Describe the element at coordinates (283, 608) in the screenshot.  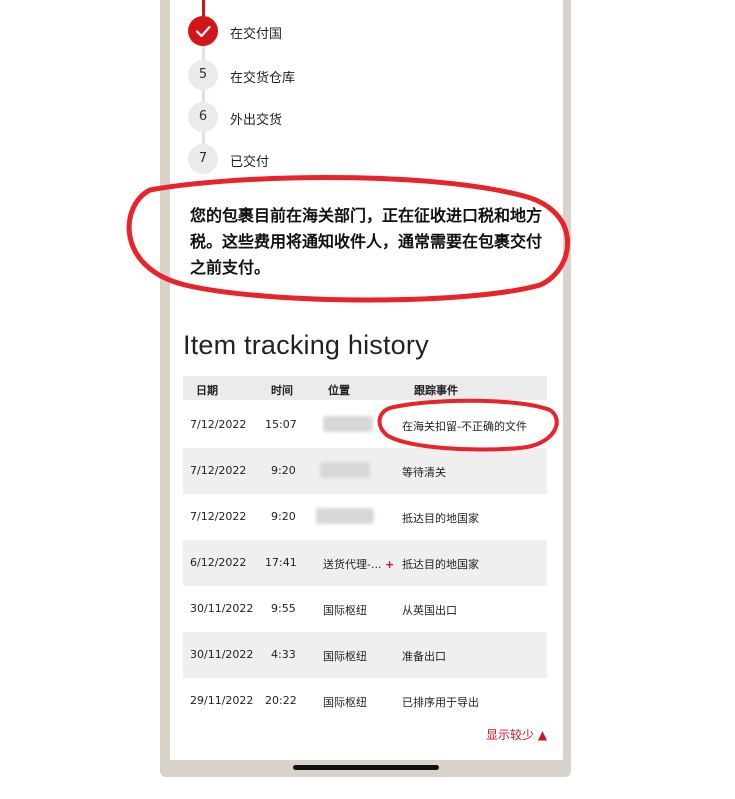
I see `row-time: 9:55` at that location.